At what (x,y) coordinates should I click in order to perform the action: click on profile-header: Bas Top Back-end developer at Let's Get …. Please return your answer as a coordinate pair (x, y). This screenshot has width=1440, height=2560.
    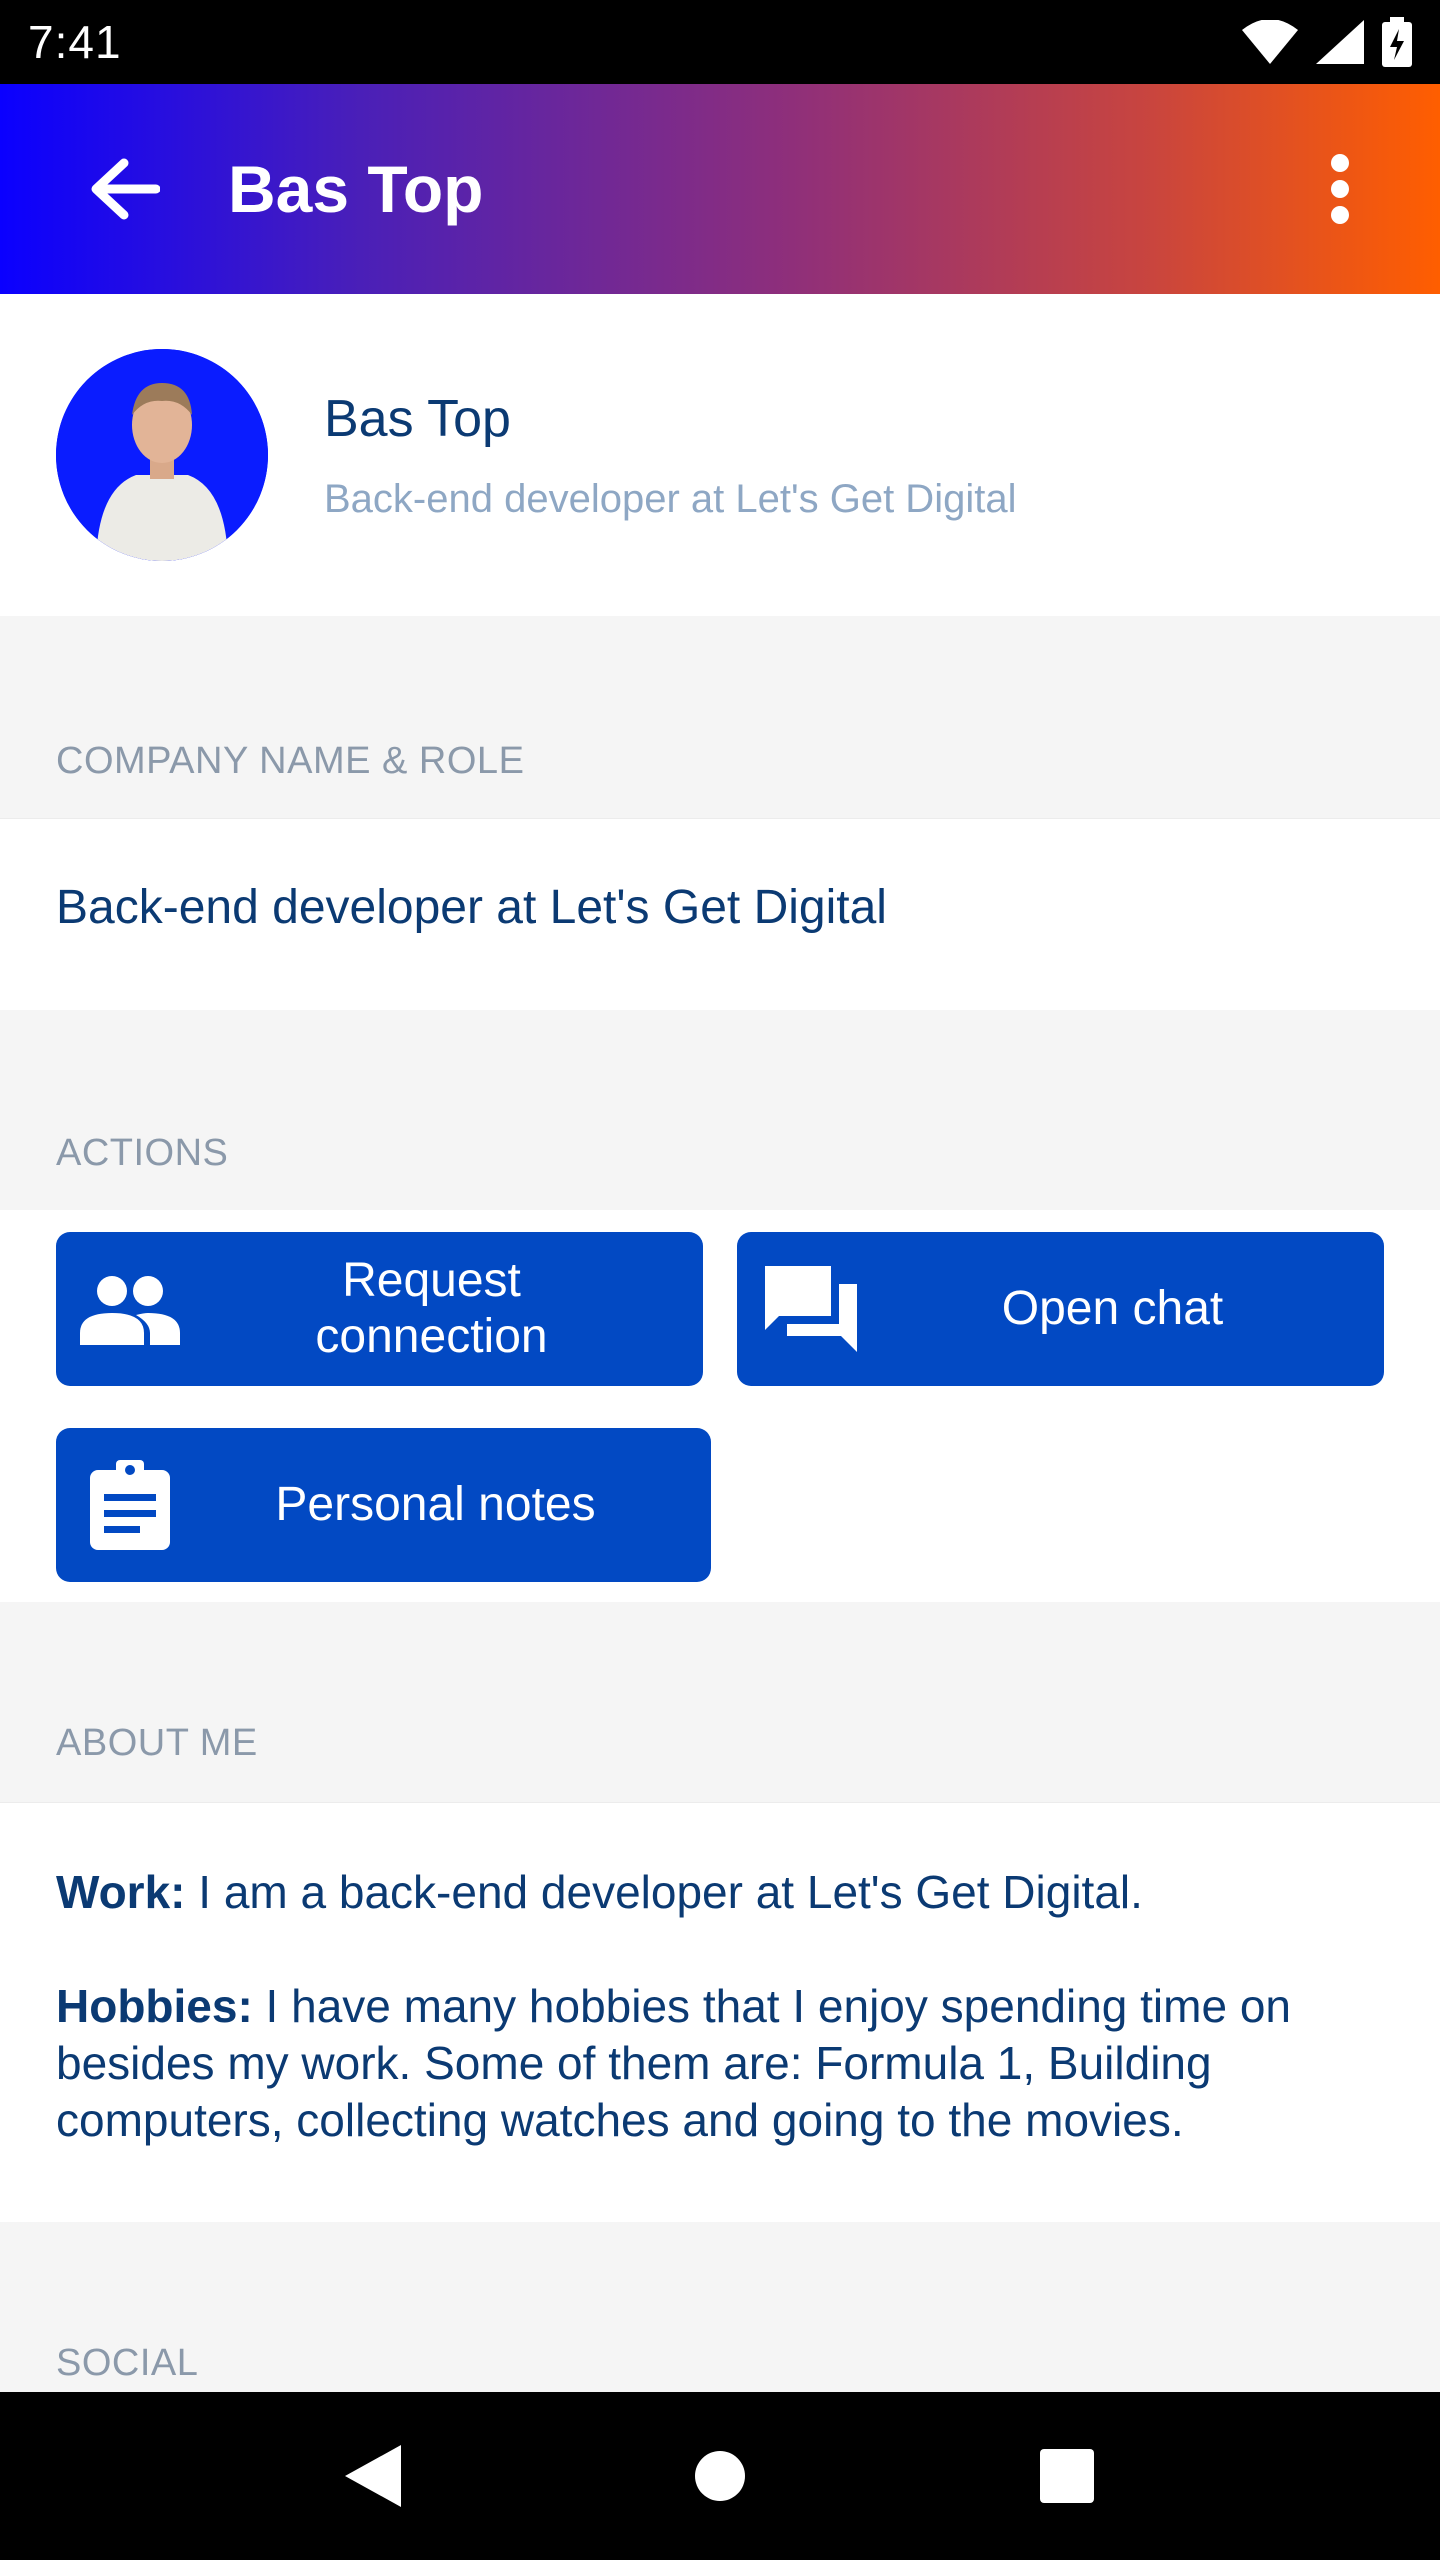
    Looking at the image, I should click on (720, 455).